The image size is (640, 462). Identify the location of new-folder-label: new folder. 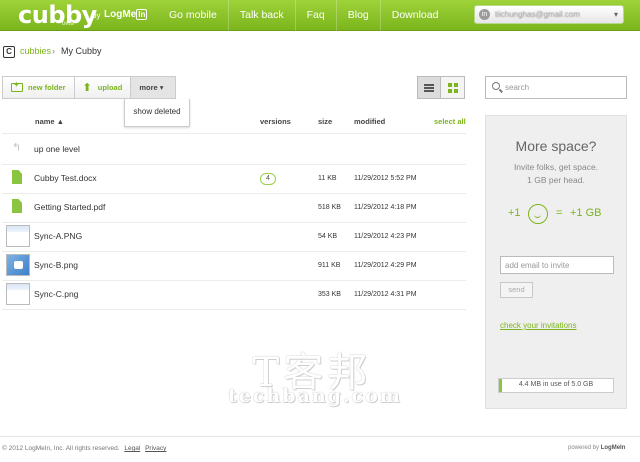
(47, 87).